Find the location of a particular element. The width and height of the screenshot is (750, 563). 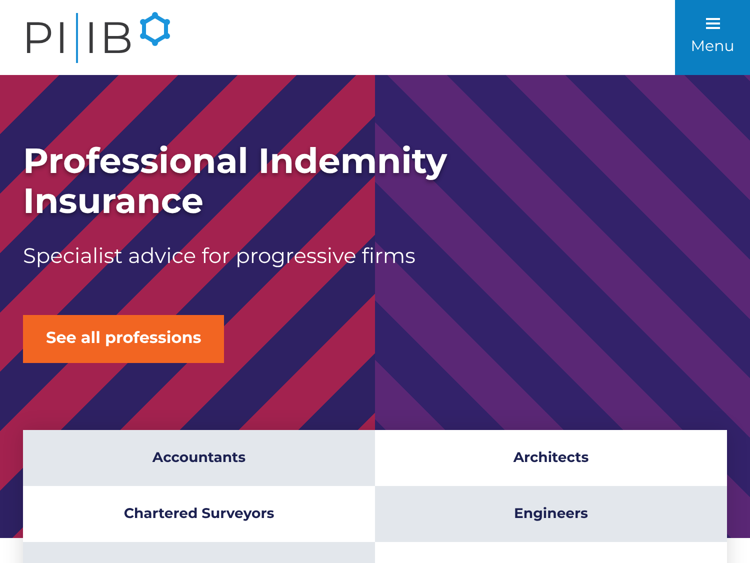

logo-text: PI is located at coordinates (46, 38).